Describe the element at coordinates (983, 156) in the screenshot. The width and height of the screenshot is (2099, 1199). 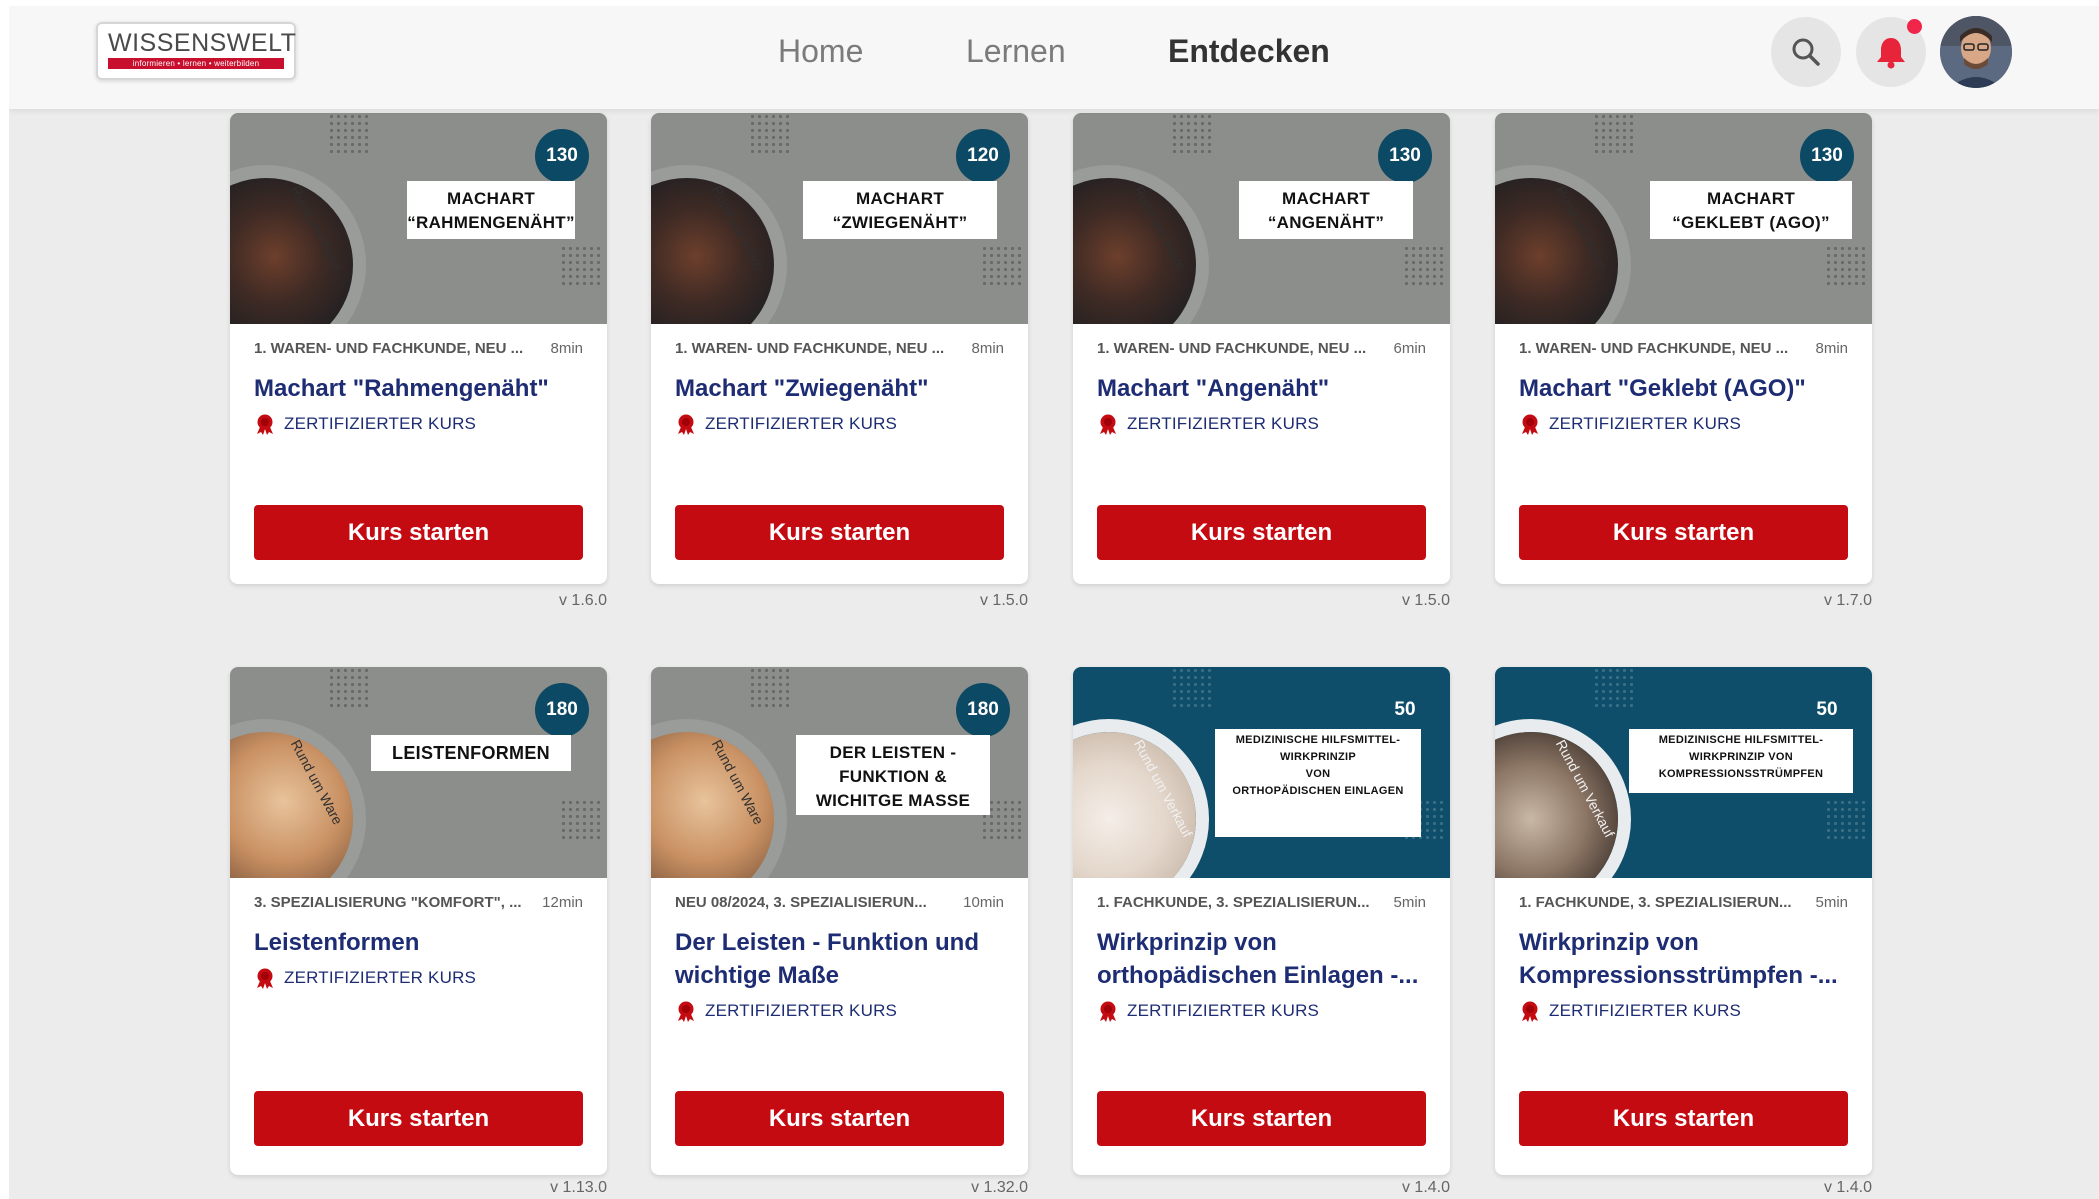
I see `points-badge: 120` at that location.